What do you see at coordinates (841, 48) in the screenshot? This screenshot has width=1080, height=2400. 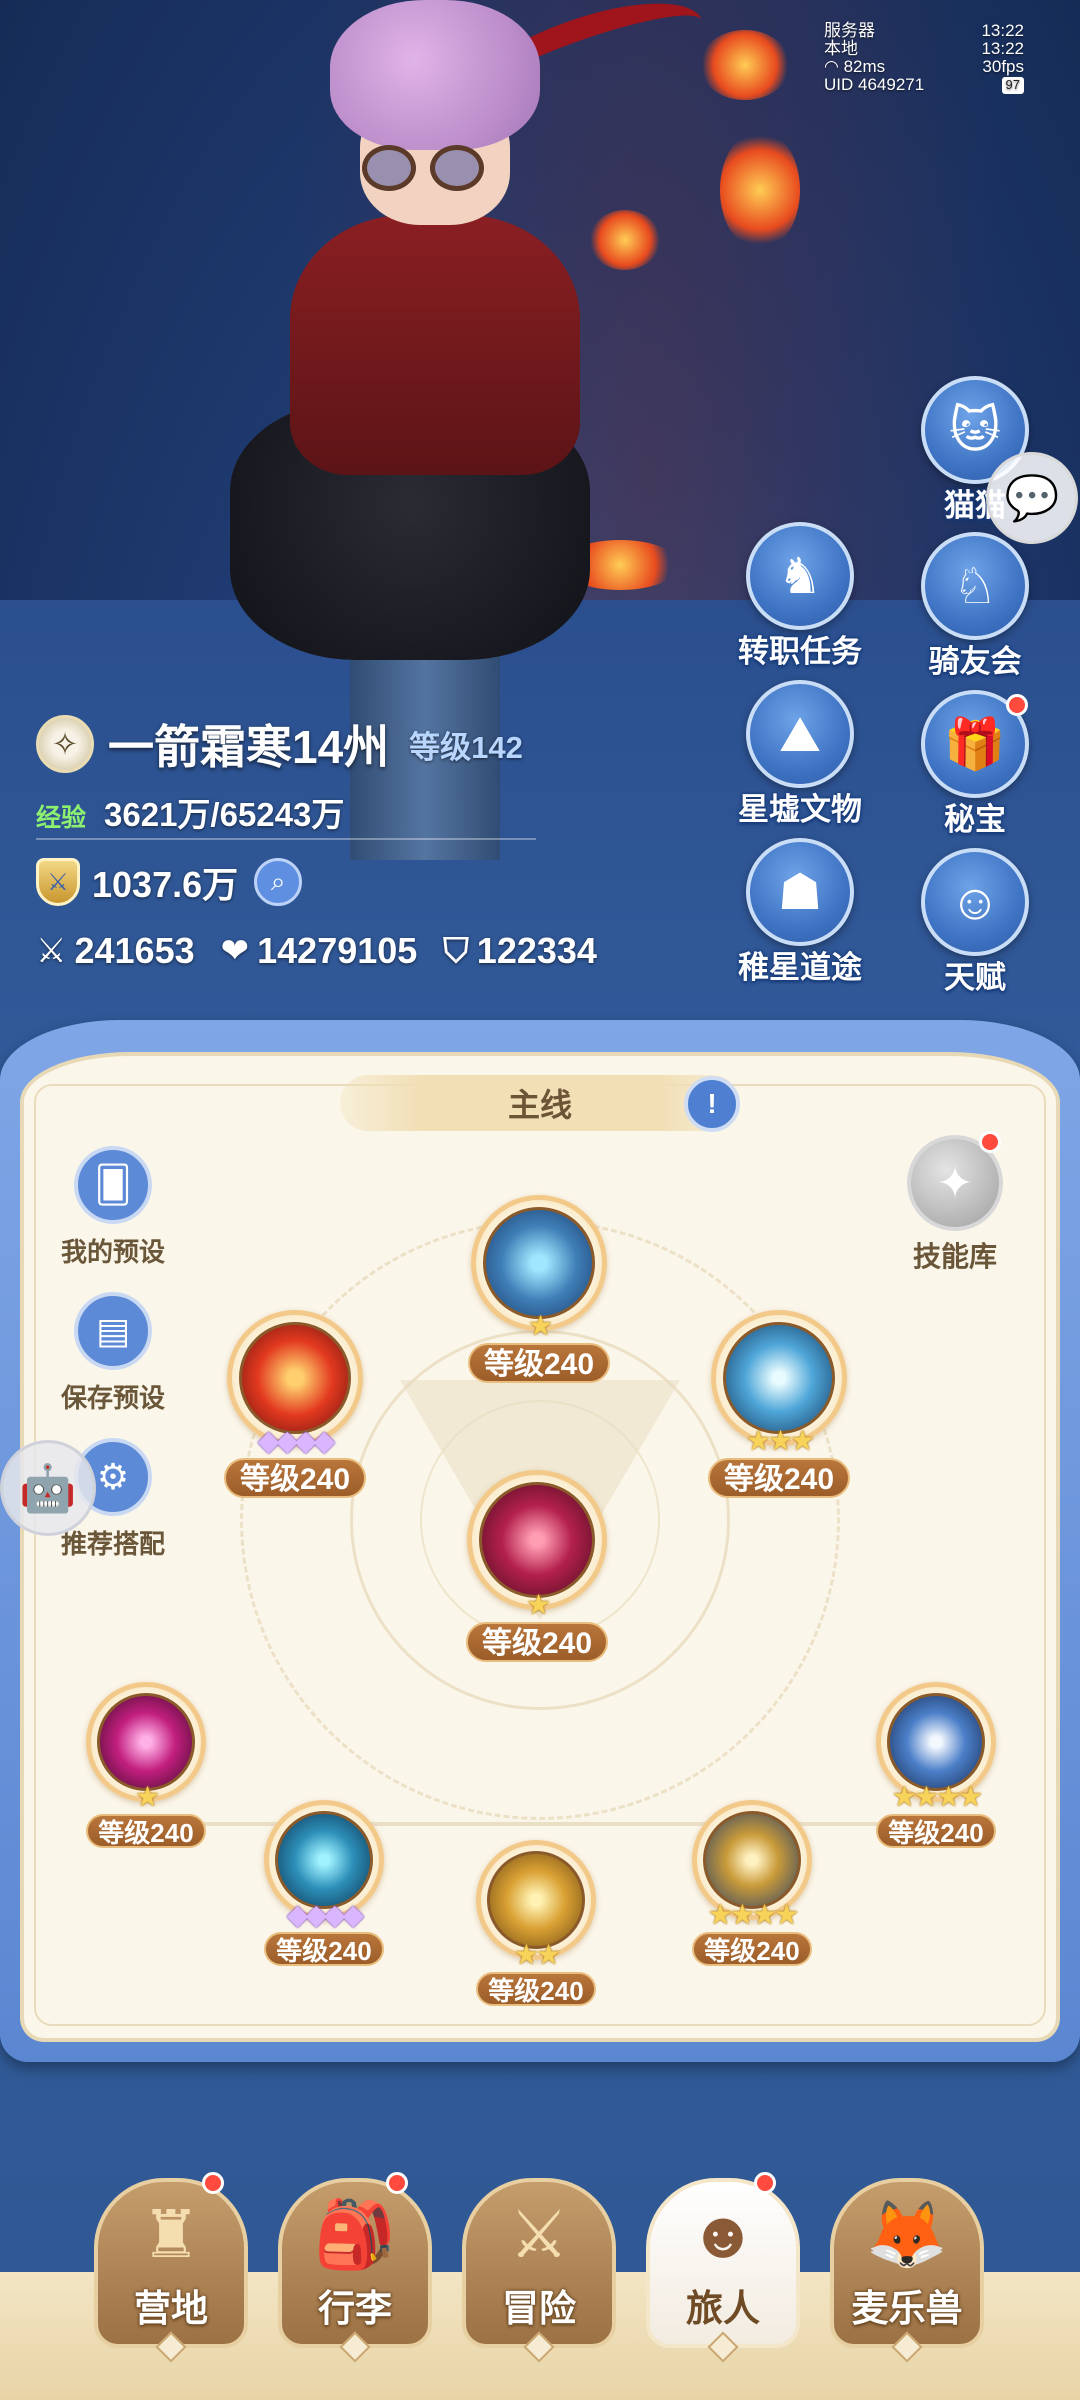 I see `local-label: 本地` at bounding box center [841, 48].